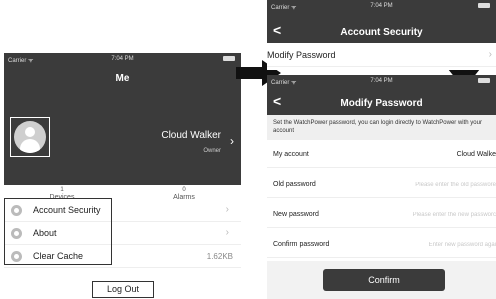 This screenshot has width=496, height=299. Describe the element at coordinates (381, 55) in the screenshot. I see `menu-item-modify-password: Modify Password ›` at that location.